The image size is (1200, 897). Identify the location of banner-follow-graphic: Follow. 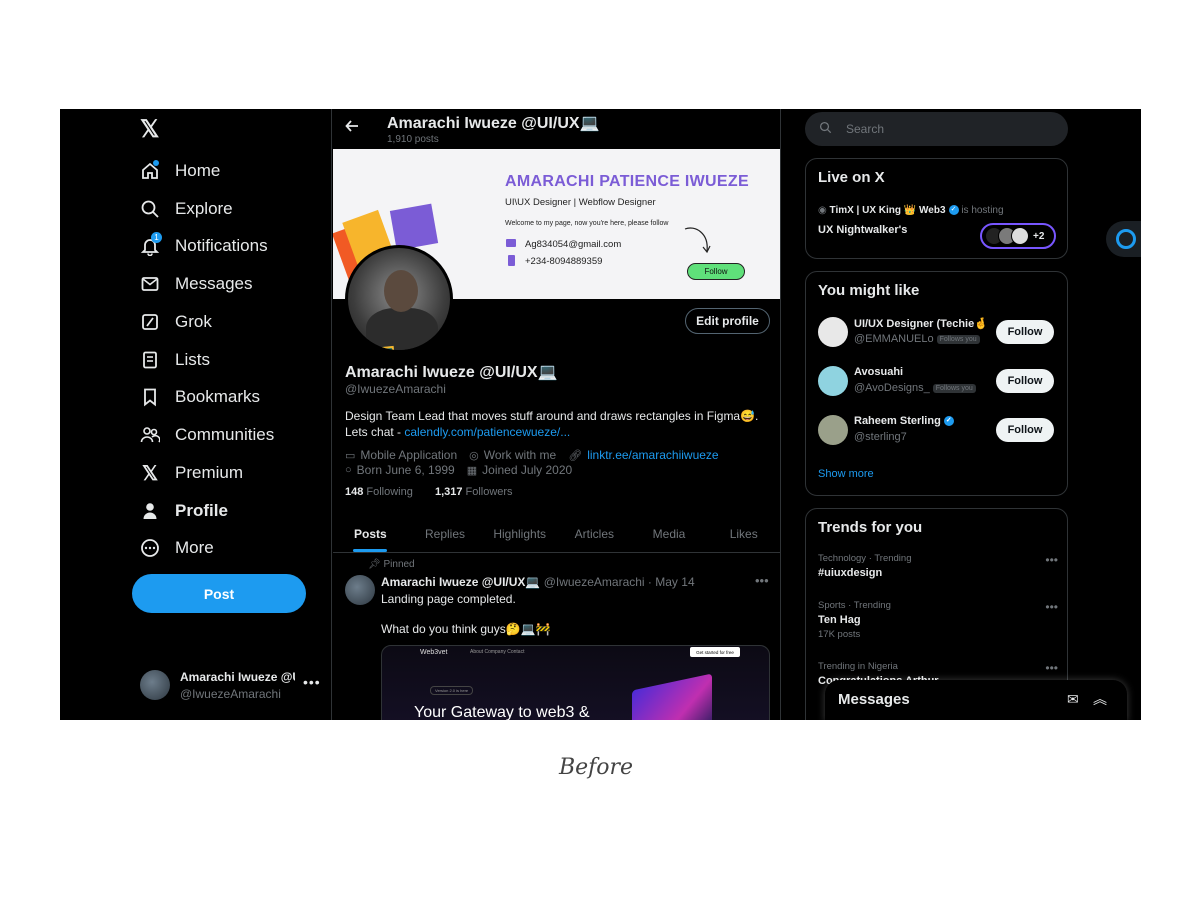
(716, 271).